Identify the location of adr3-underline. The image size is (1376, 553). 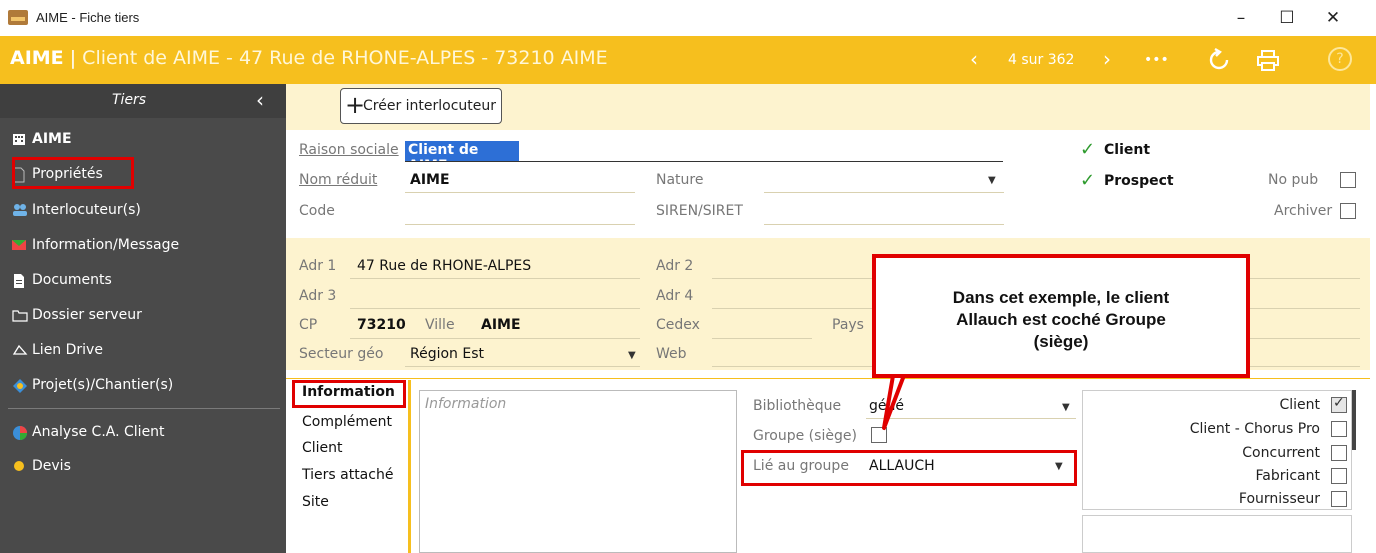
(495, 308).